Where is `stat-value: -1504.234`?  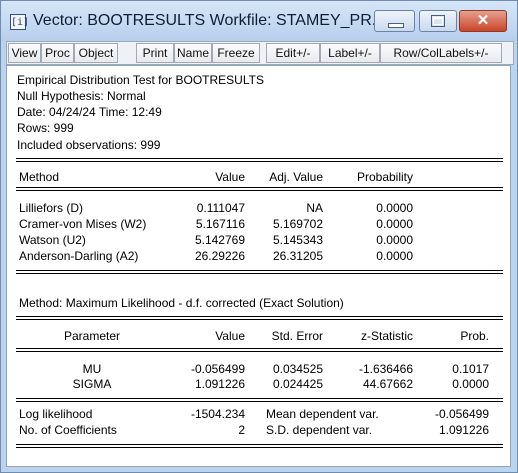 stat-value: -1504.234 is located at coordinates (217, 414).